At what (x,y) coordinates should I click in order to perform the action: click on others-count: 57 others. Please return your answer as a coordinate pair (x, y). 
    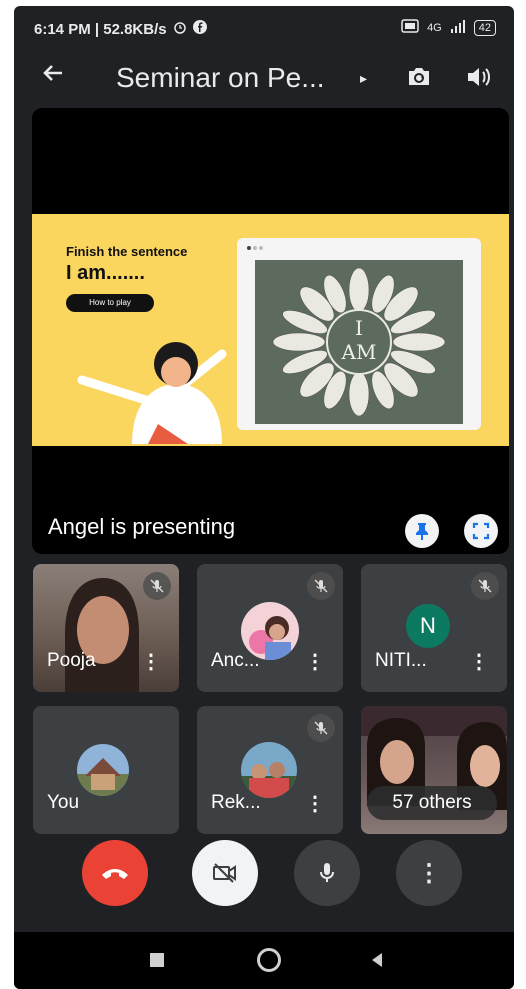
    Looking at the image, I should click on (432, 803).